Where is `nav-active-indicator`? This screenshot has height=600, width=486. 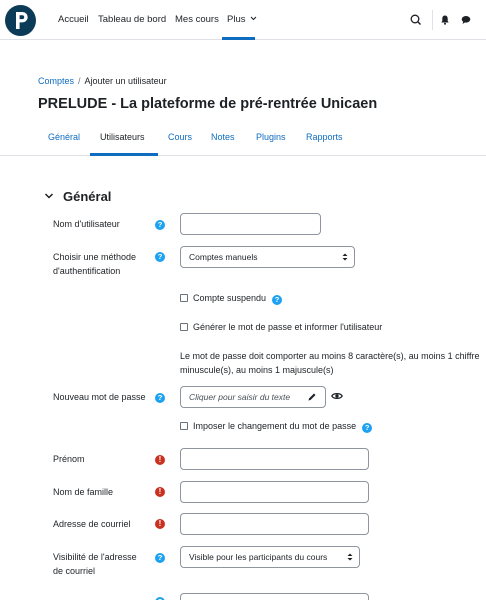 nav-active-indicator is located at coordinates (238, 38).